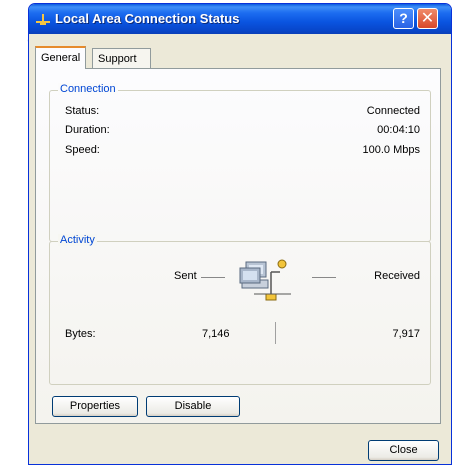 This screenshot has width=453, height=466. What do you see at coordinates (95, 406) in the screenshot?
I see `properties-button: Properties` at bounding box center [95, 406].